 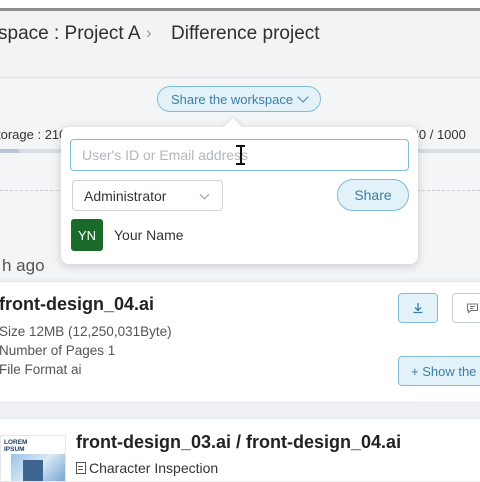 I want to click on storage-progress-fill, so click(x=10, y=151).